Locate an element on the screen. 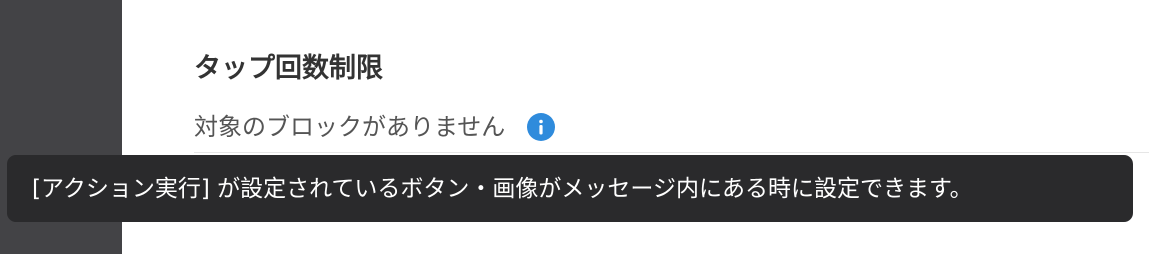 The width and height of the screenshot is (1149, 254). info-icon is located at coordinates (541, 127).